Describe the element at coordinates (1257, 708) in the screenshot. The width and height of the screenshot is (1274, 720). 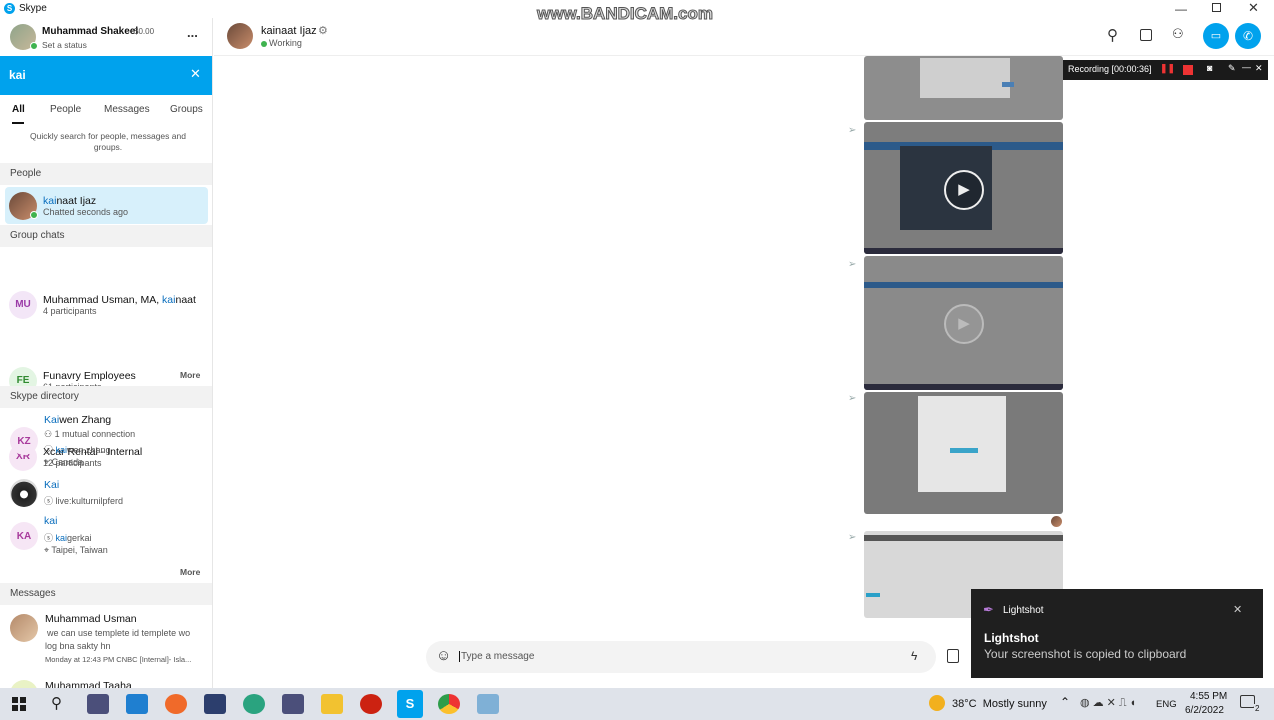
I see `notification-count: 2` at that location.